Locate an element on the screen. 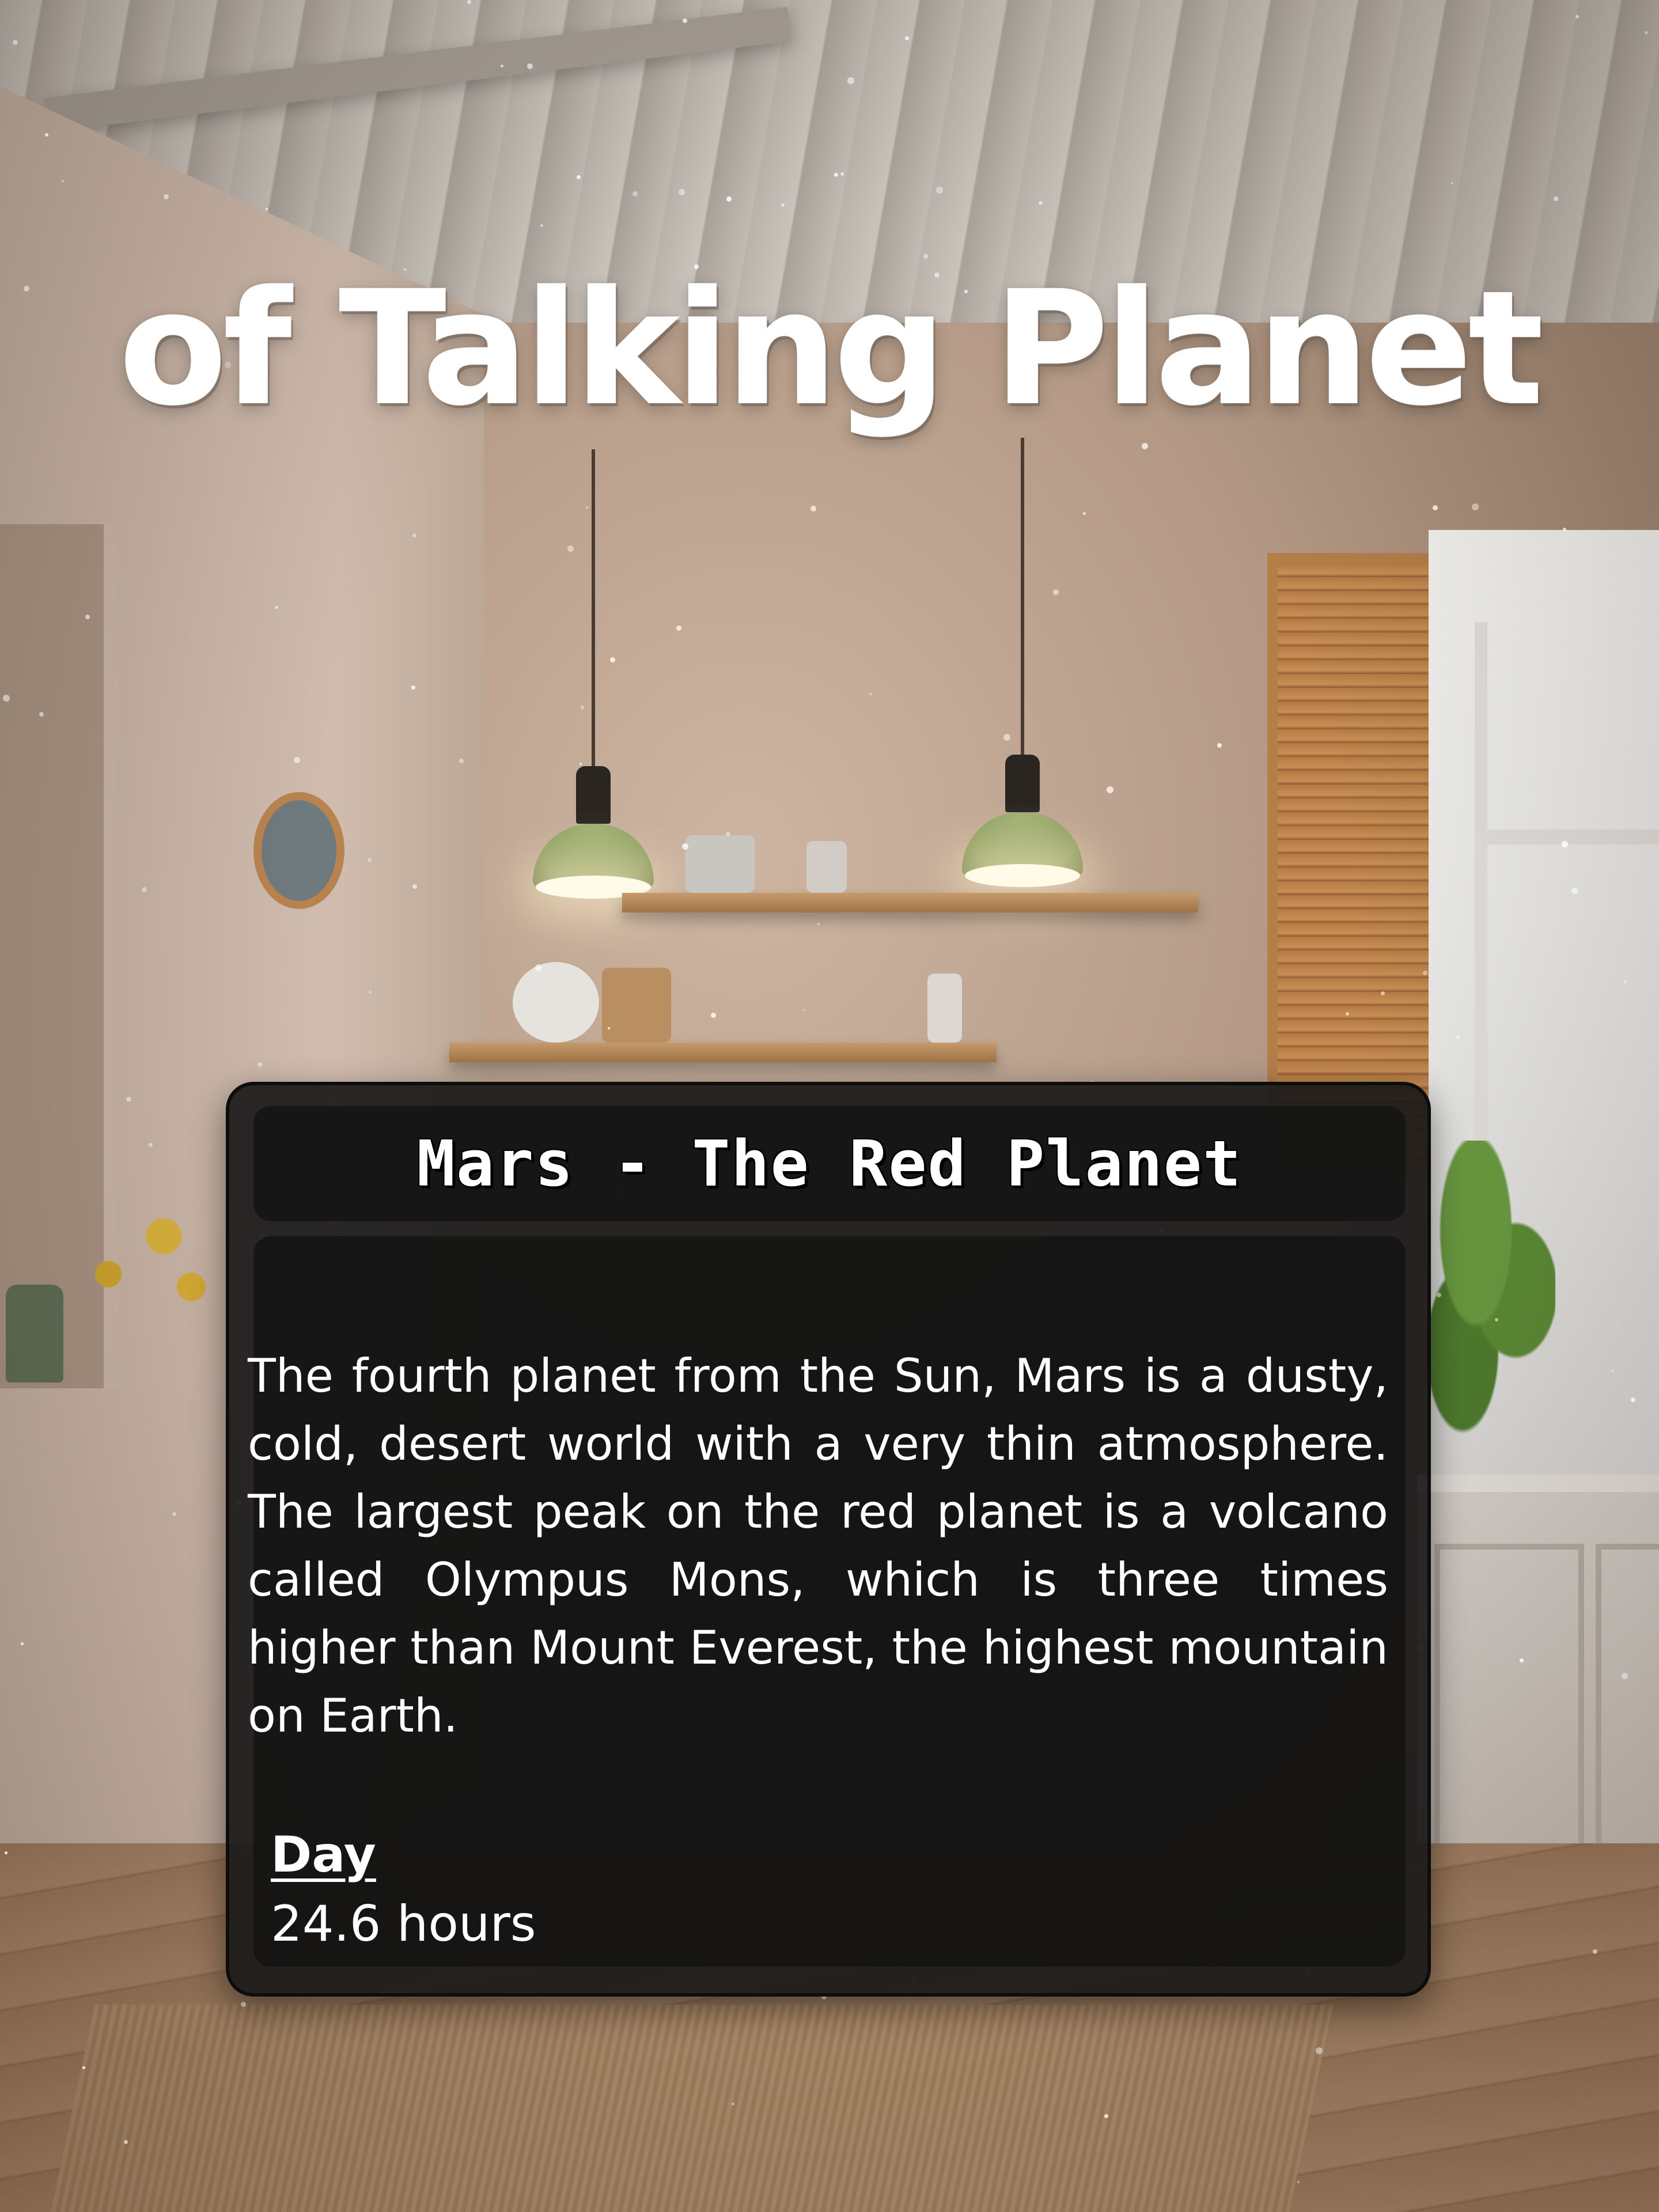  card-title: Mars - The Red Planet is located at coordinates (829, 1163).